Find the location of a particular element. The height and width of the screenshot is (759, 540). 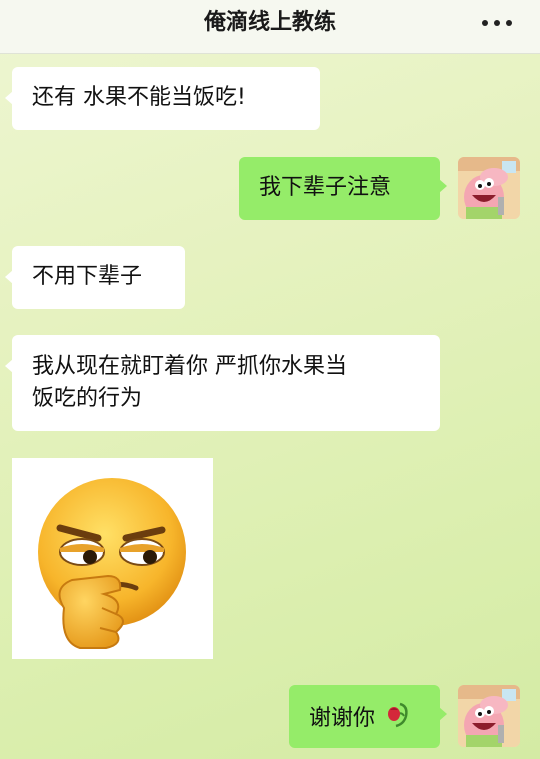

message-bubble-right: 我下辈子注意 is located at coordinates (343, 188).